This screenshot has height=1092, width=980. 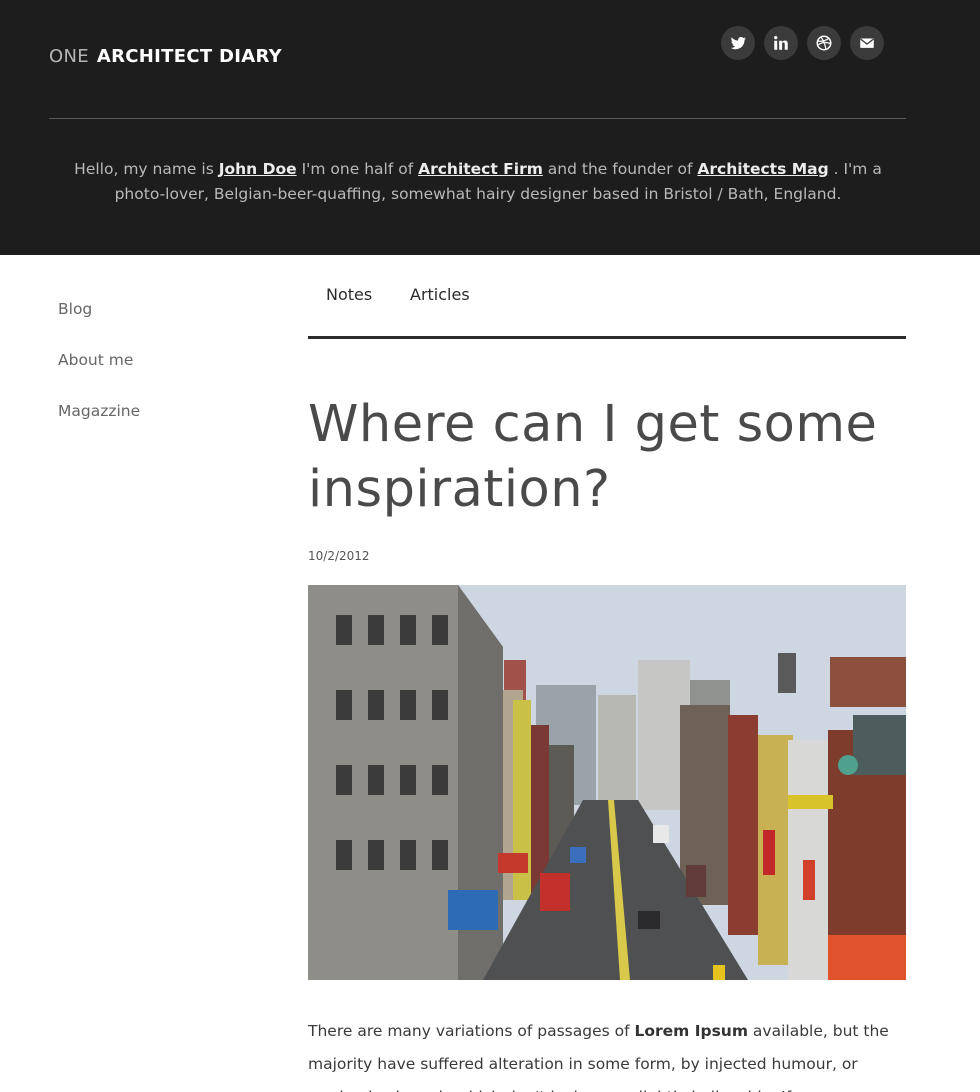 I want to click on site-logo: ONE ARCHITECT DIARY, so click(x=165, y=56).